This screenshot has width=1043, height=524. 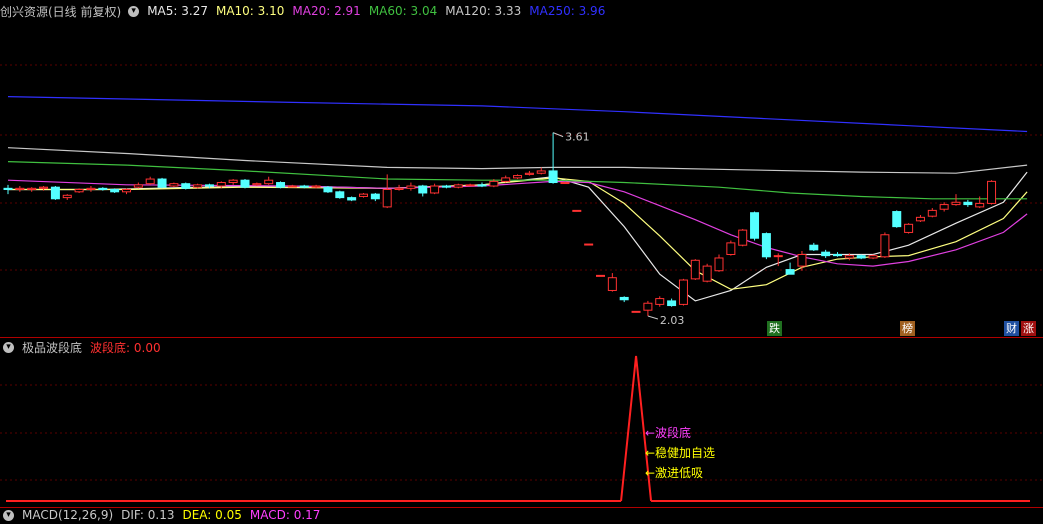 What do you see at coordinates (1011, 328) in the screenshot?
I see `badge-cai: 财` at bounding box center [1011, 328].